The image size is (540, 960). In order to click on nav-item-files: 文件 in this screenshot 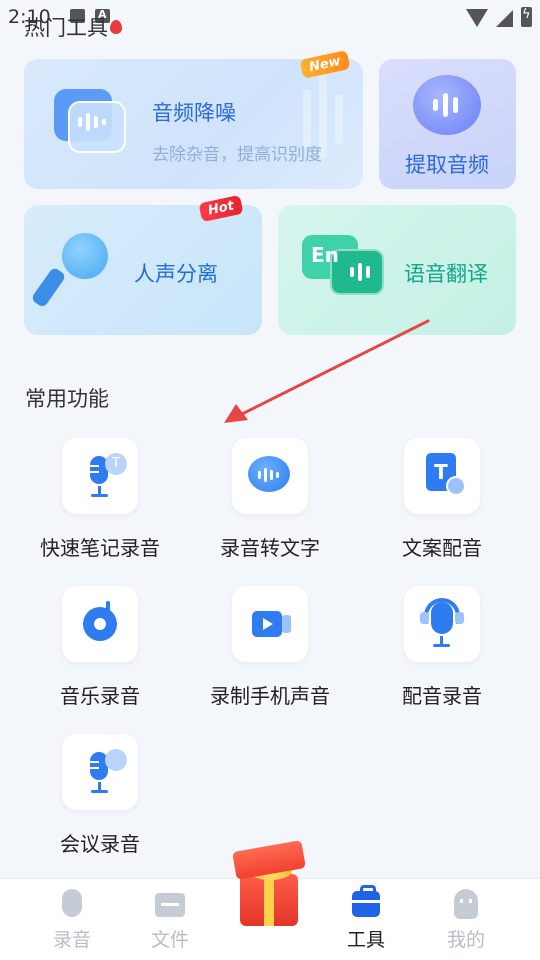, I will do `click(170, 919)`.